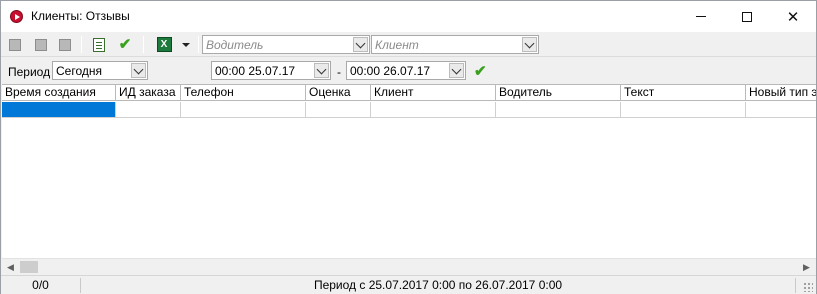  I want to click on export-excel-button: X, so click(164, 44).